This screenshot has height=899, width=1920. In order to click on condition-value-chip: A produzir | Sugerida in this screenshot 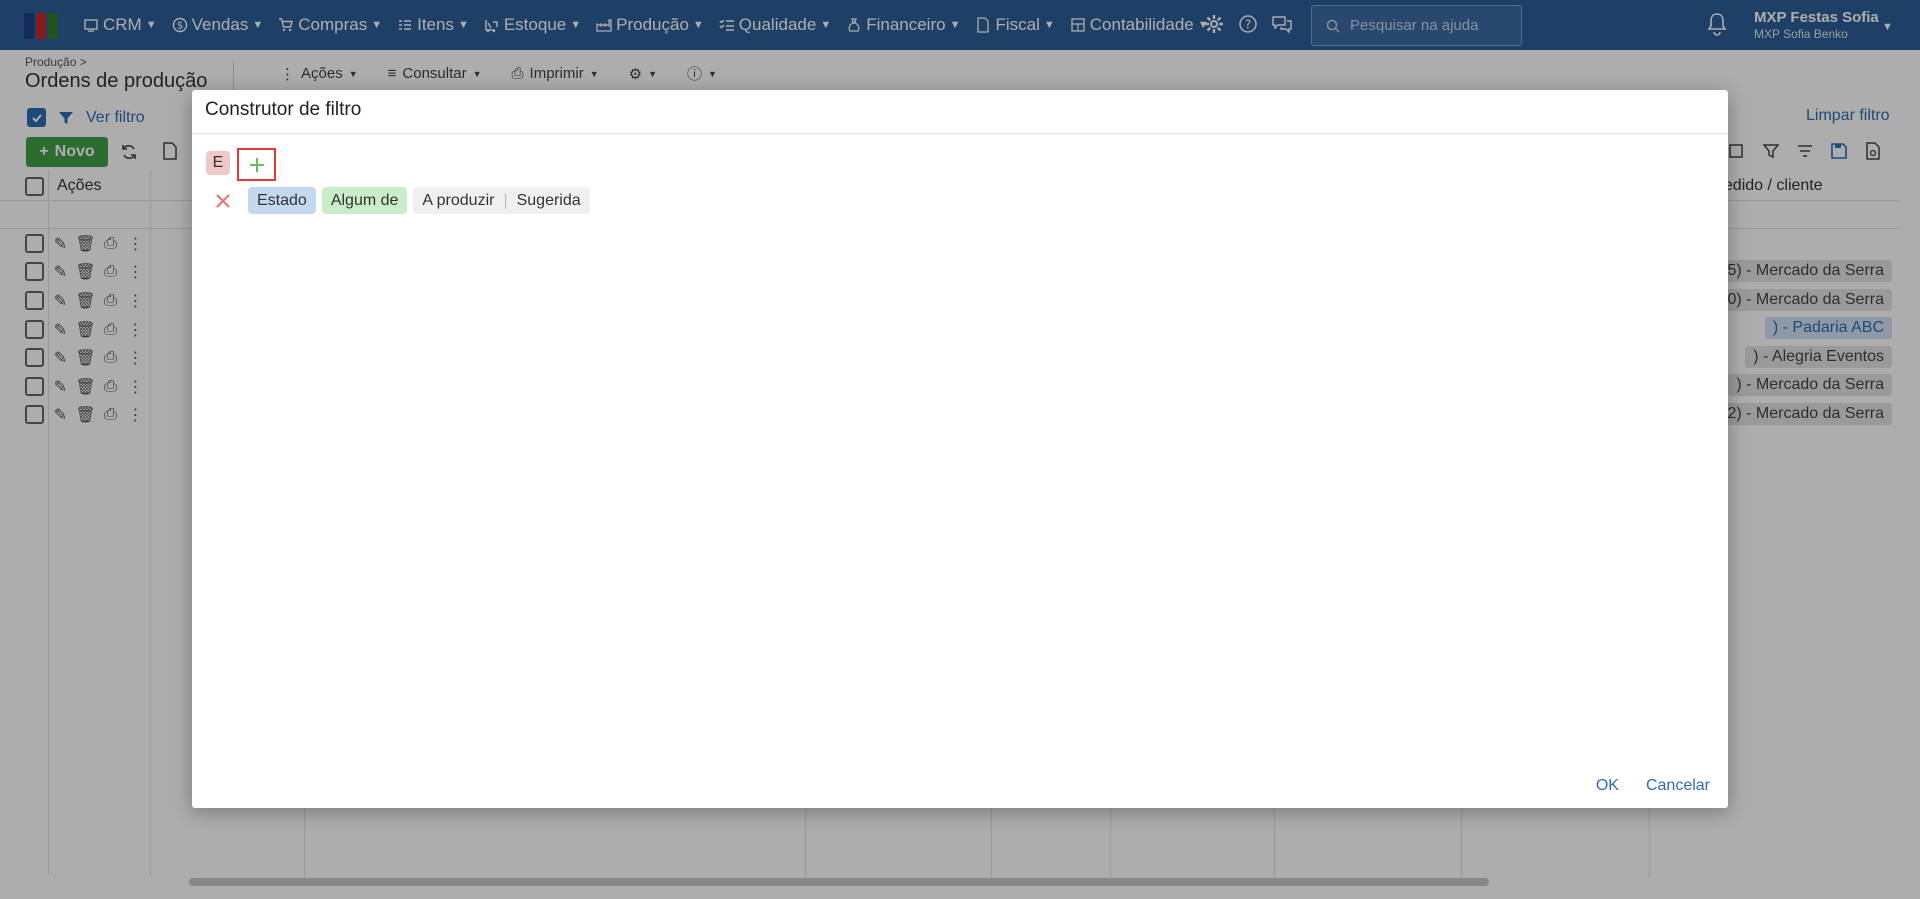, I will do `click(501, 200)`.